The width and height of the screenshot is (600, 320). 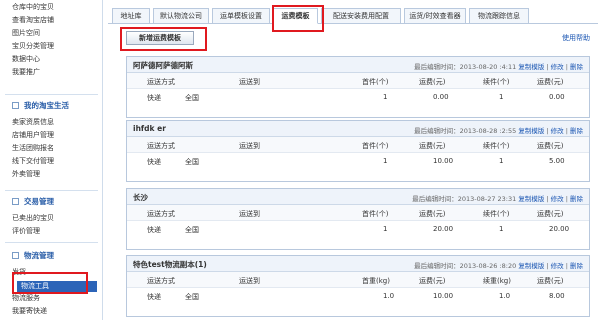 What do you see at coordinates (33, 135) in the screenshot?
I see `sidebar-item-users: 店铺用户管理` at bounding box center [33, 135].